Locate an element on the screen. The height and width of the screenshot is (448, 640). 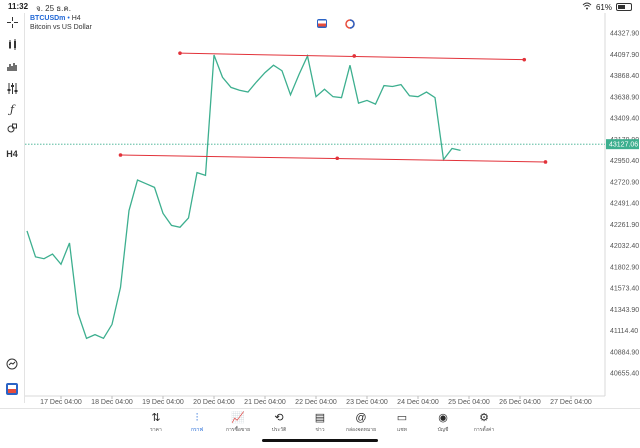
y-tick-label: 43868.40 is located at coordinates (624, 76).